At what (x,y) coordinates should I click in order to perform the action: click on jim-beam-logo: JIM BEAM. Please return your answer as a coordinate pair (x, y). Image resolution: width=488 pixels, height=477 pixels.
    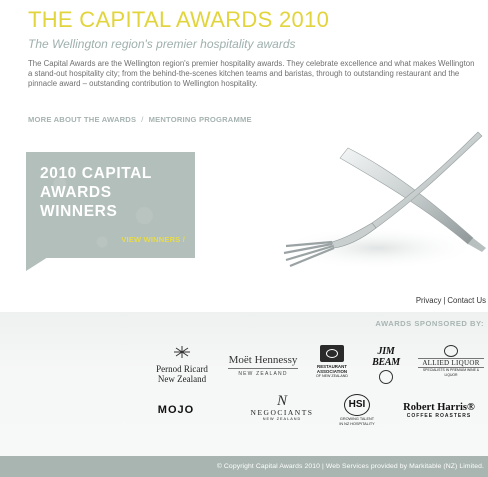
    Looking at the image, I should click on (386, 365).